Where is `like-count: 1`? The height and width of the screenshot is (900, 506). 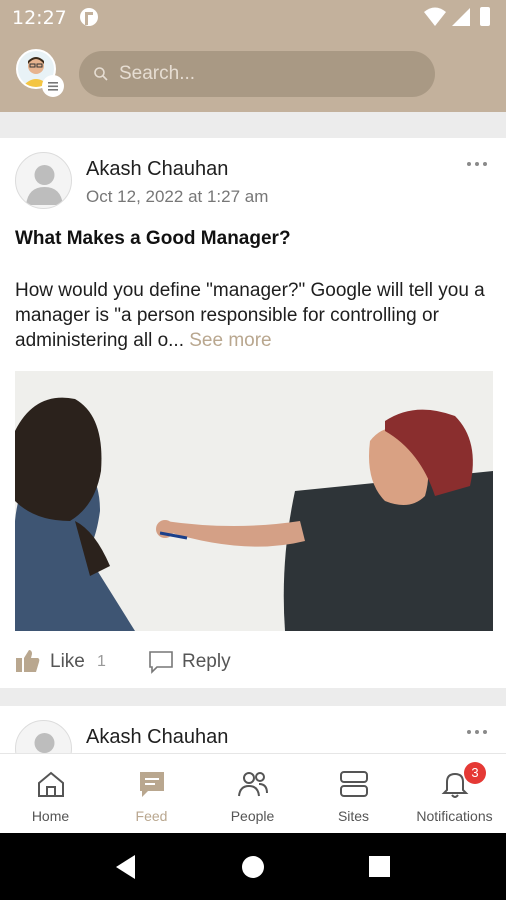
like-count: 1 is located at coordinates (101, 661).